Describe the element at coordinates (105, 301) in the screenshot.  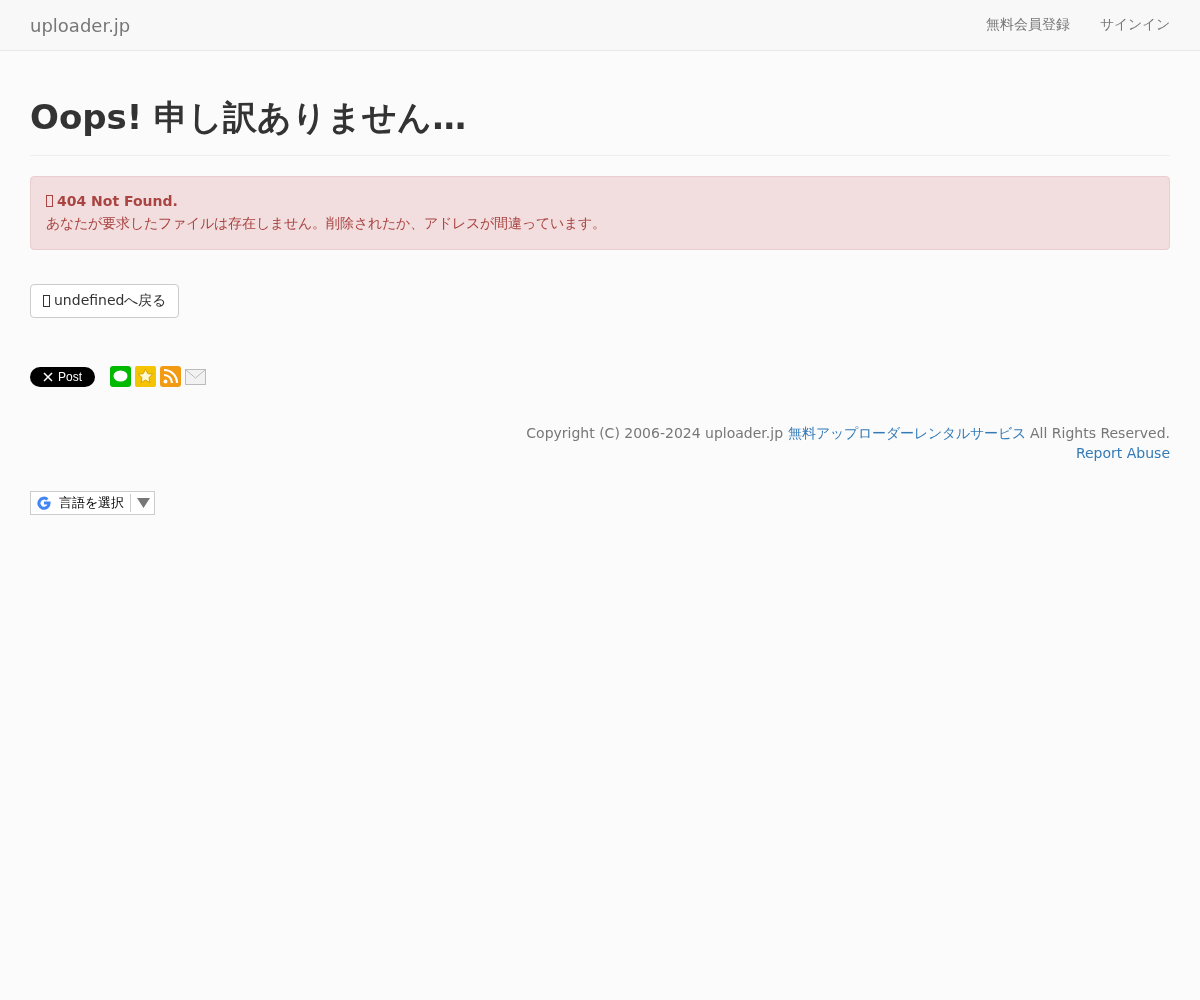
I see `back-button: undefinedへ戻る` at that location.